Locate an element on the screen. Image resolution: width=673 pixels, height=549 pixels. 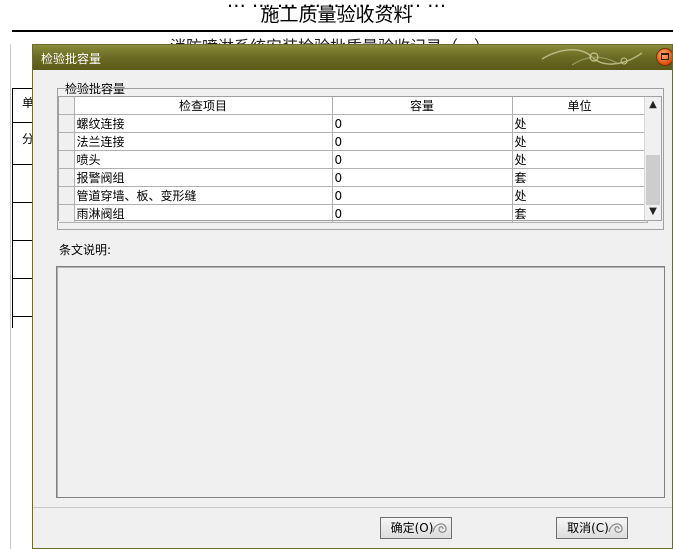
scroll-up-icon: ▲ is located at coordinates (653, 105).